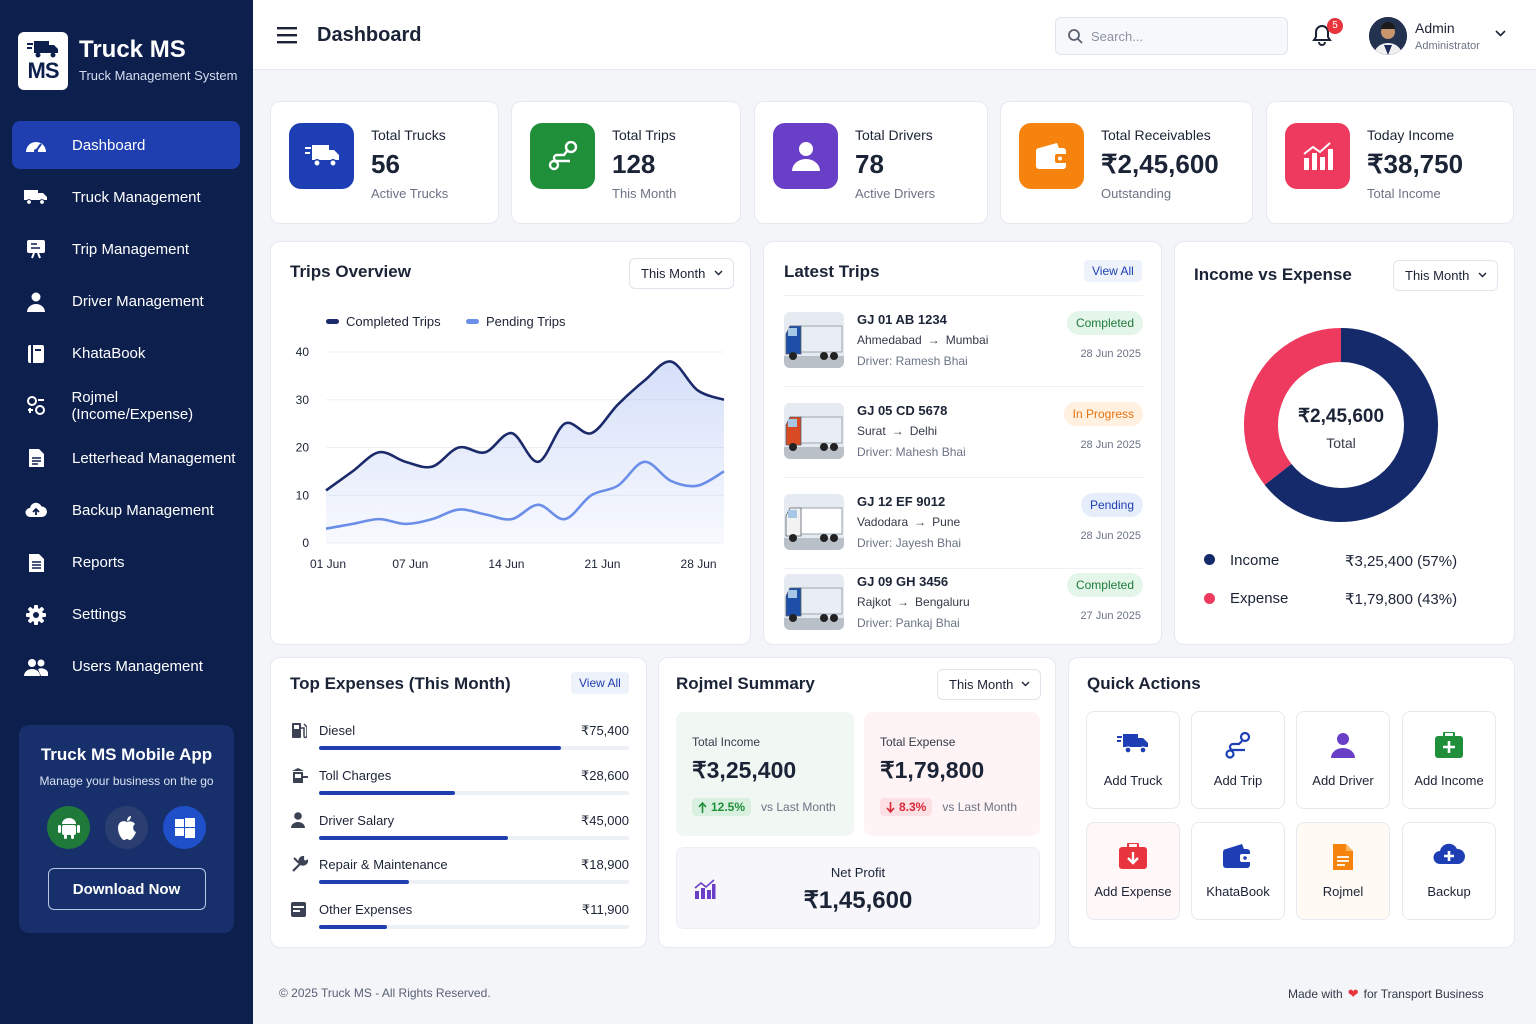 This screenshot has width=1536, height=1024. What do you see at coordinates (1238, 745) in the screenshot?
I see `route-icon` at bounding box center [1238, 745].